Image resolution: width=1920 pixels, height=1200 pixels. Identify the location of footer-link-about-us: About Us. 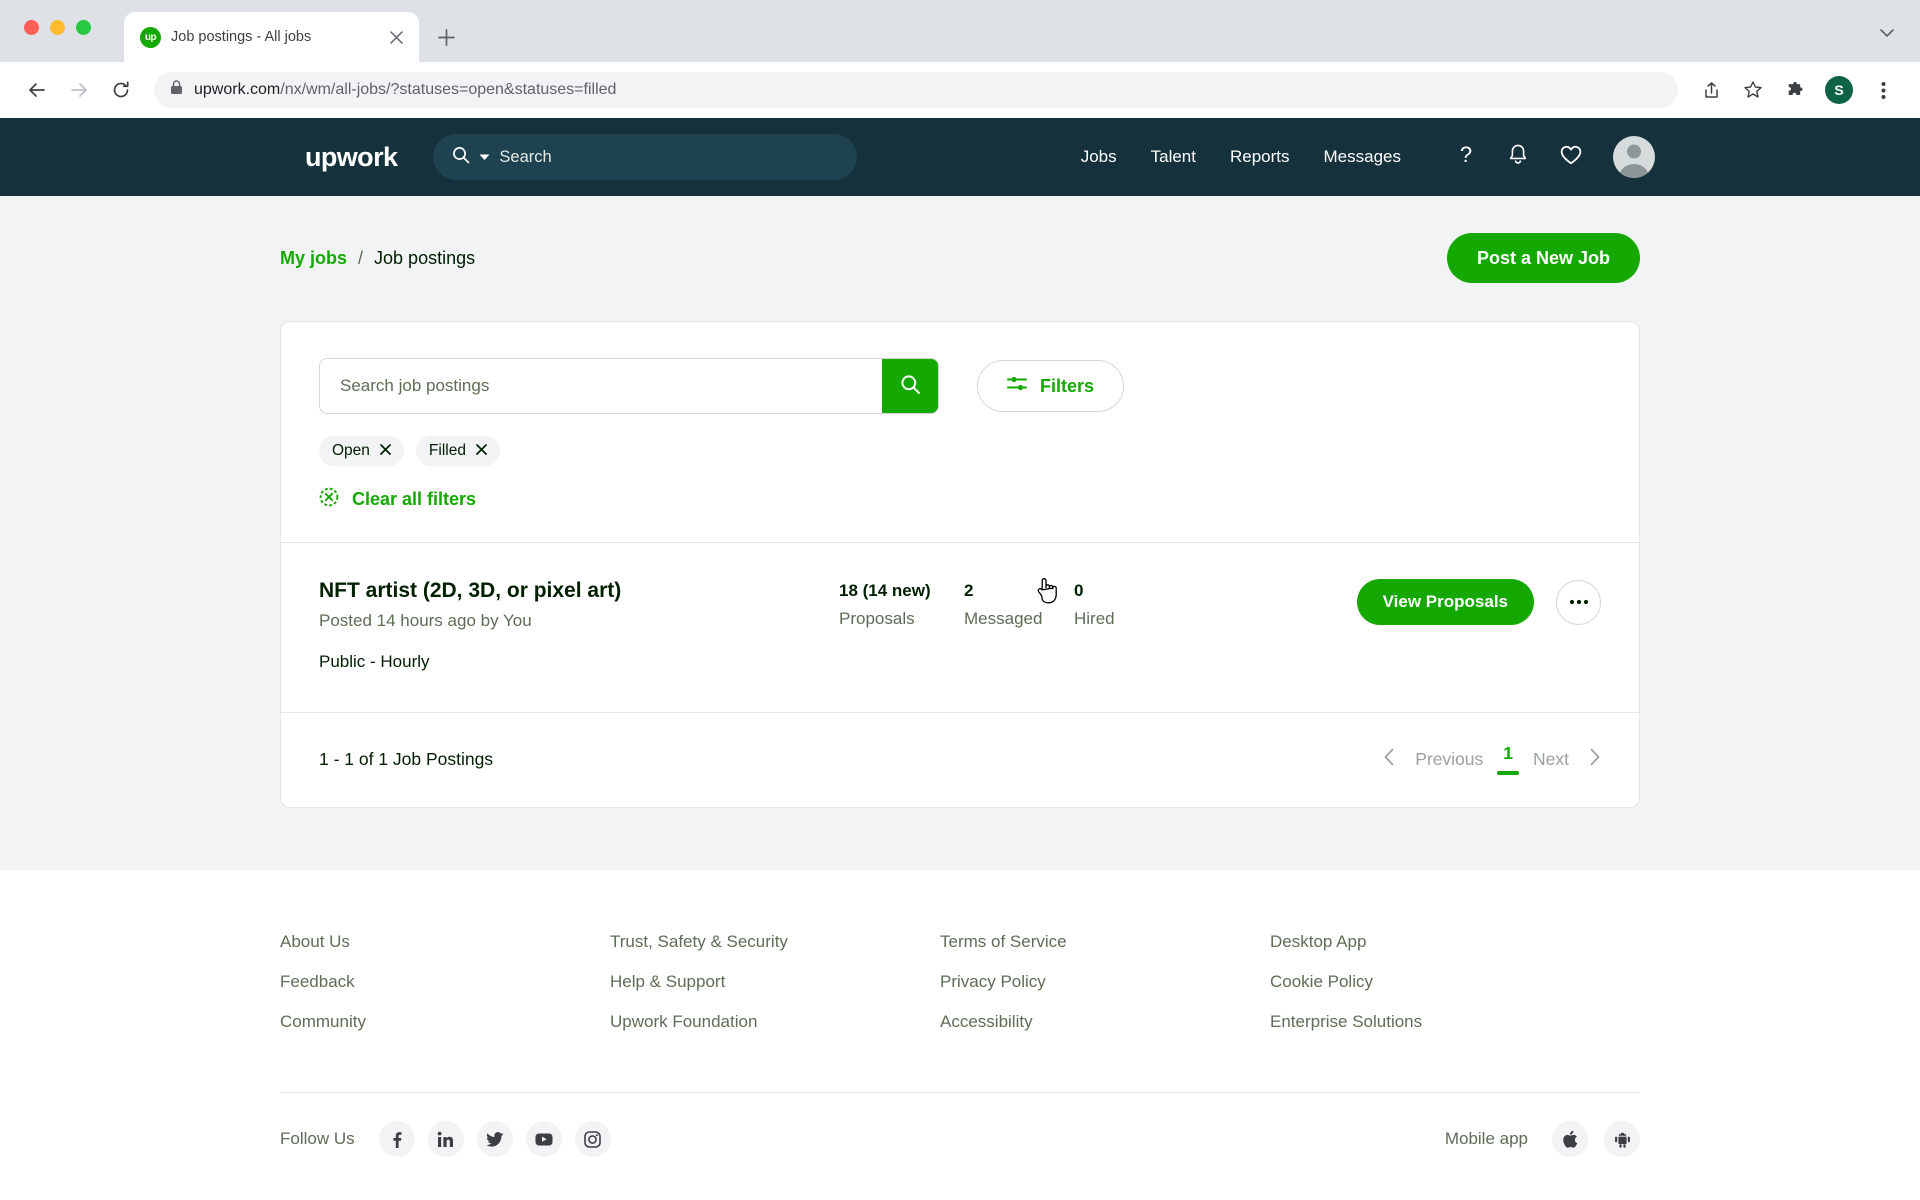
(445, 942).